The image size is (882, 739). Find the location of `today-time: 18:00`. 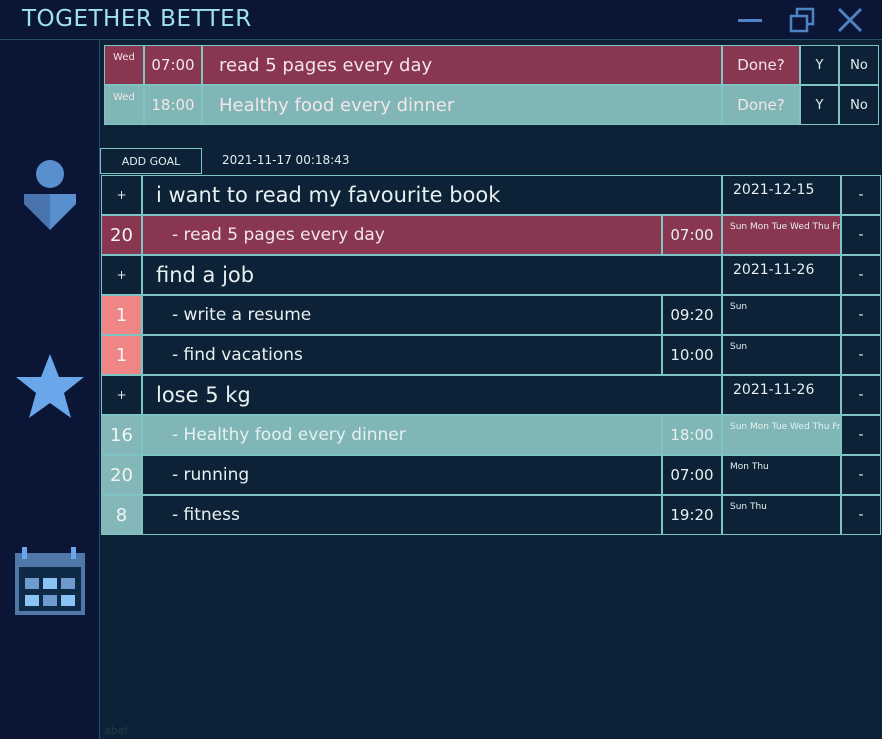

today-time: 18:00 is located at coordinates (173, 105).